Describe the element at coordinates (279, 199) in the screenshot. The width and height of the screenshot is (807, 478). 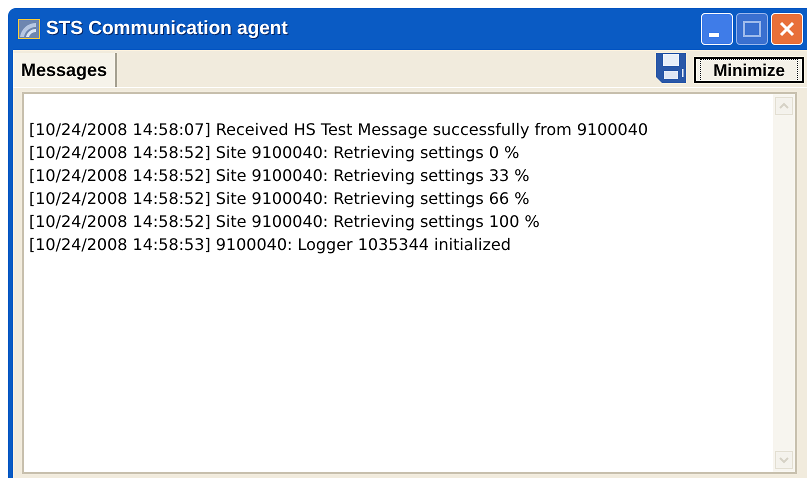
I see `log-message: [10/24/2008 14:58:52] Site 9100040: Retrieving settings 66 %` at that location.